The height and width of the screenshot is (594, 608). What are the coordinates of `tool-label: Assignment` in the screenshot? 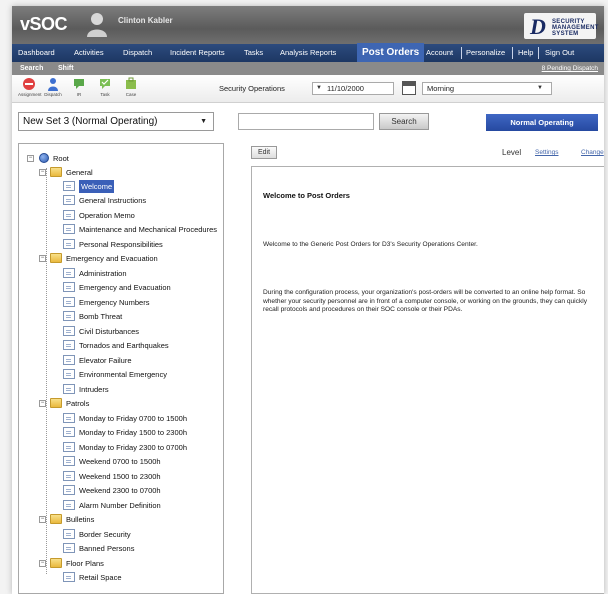 It's located at (30, 94).